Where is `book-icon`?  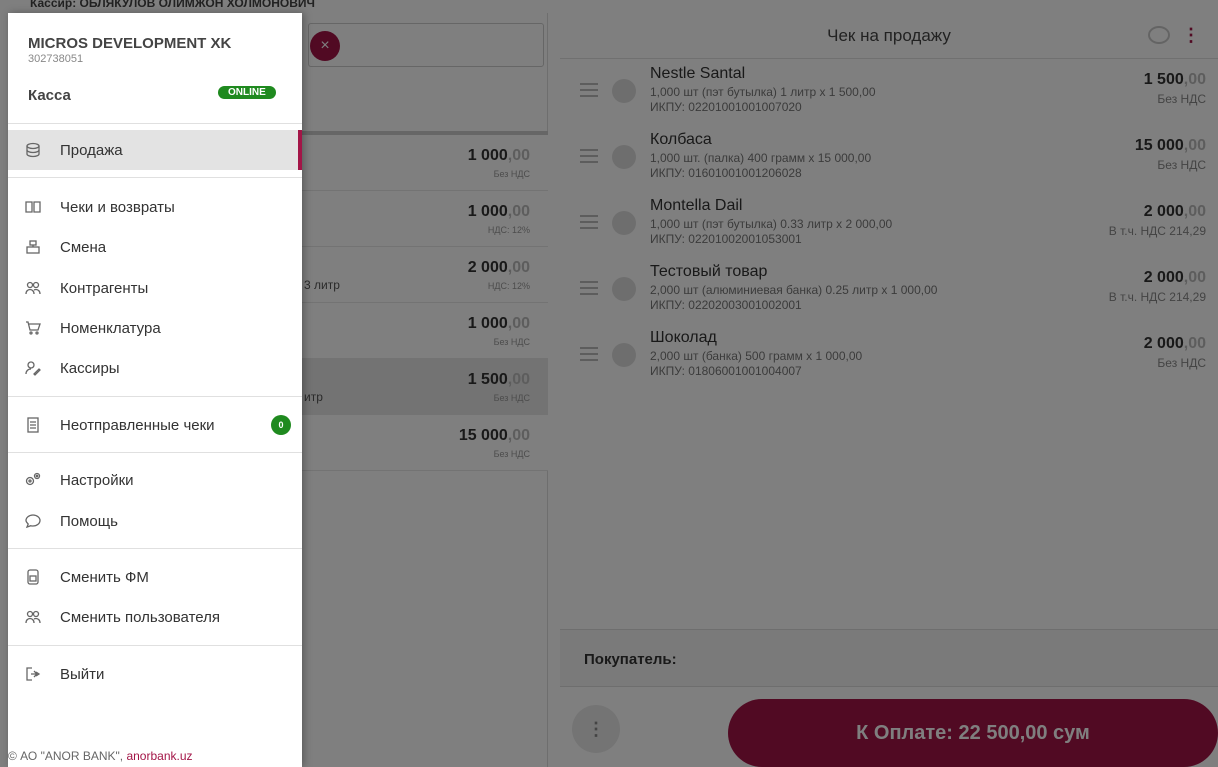
book-icon is located at coordinates (33, 207).